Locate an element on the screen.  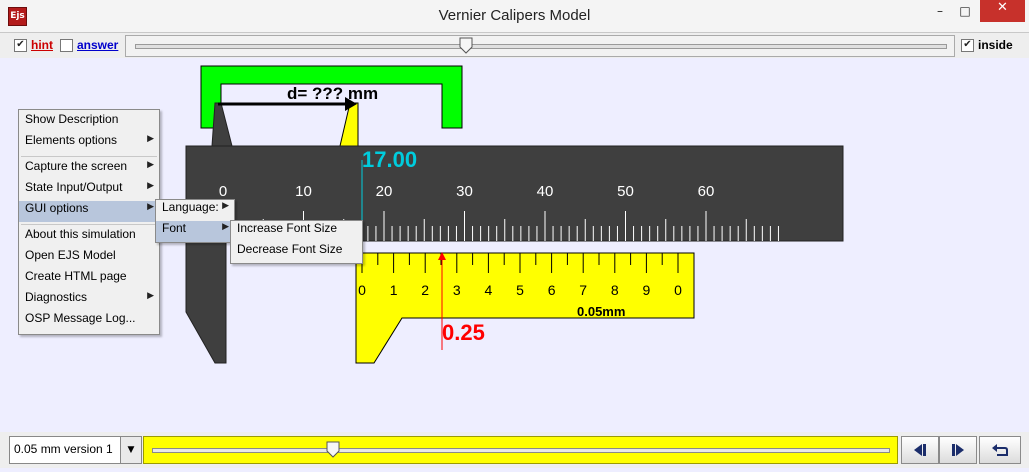
vernier-label: 1 is located at coordinates (394, 290).